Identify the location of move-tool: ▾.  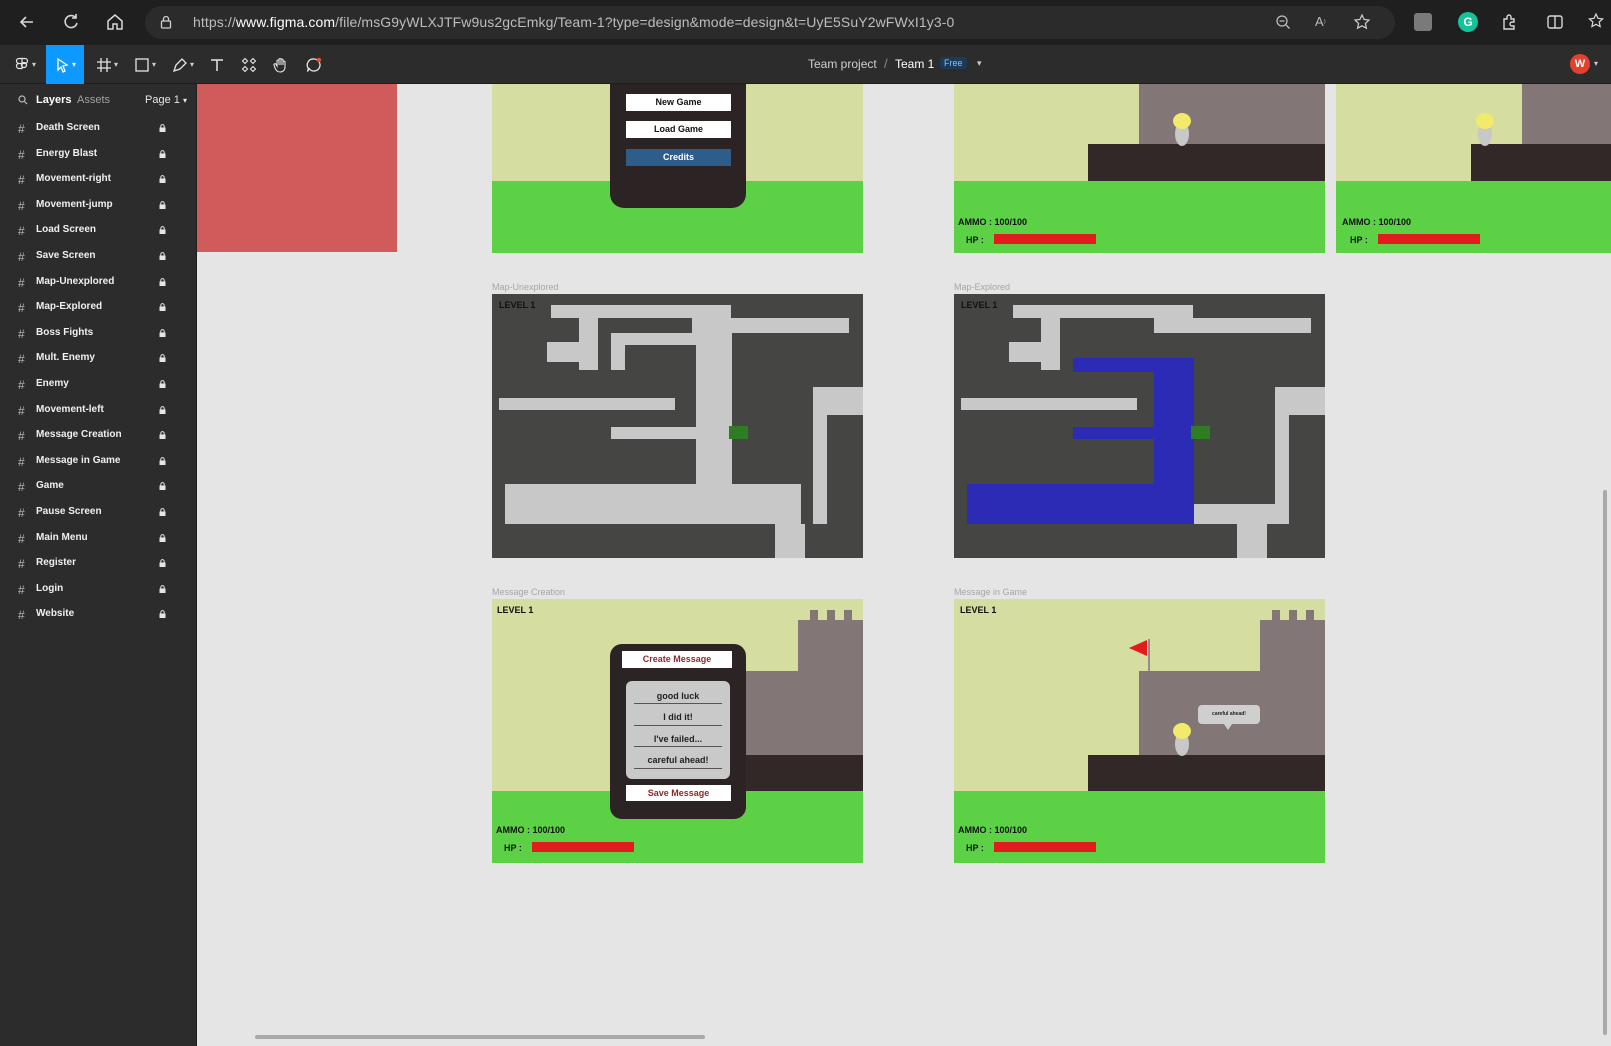
(65, 64).